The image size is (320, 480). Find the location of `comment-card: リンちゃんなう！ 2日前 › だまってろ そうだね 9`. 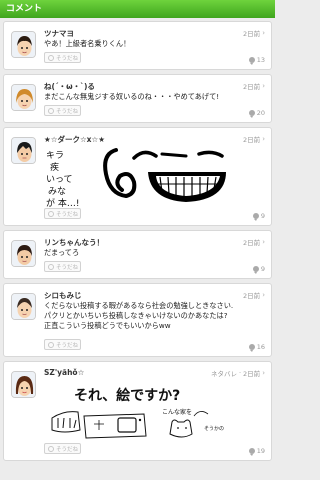

comment-card: リンちゃんなう！ 2日前 › だまってろ そうだね 9 is located at coordinates (137, 254).